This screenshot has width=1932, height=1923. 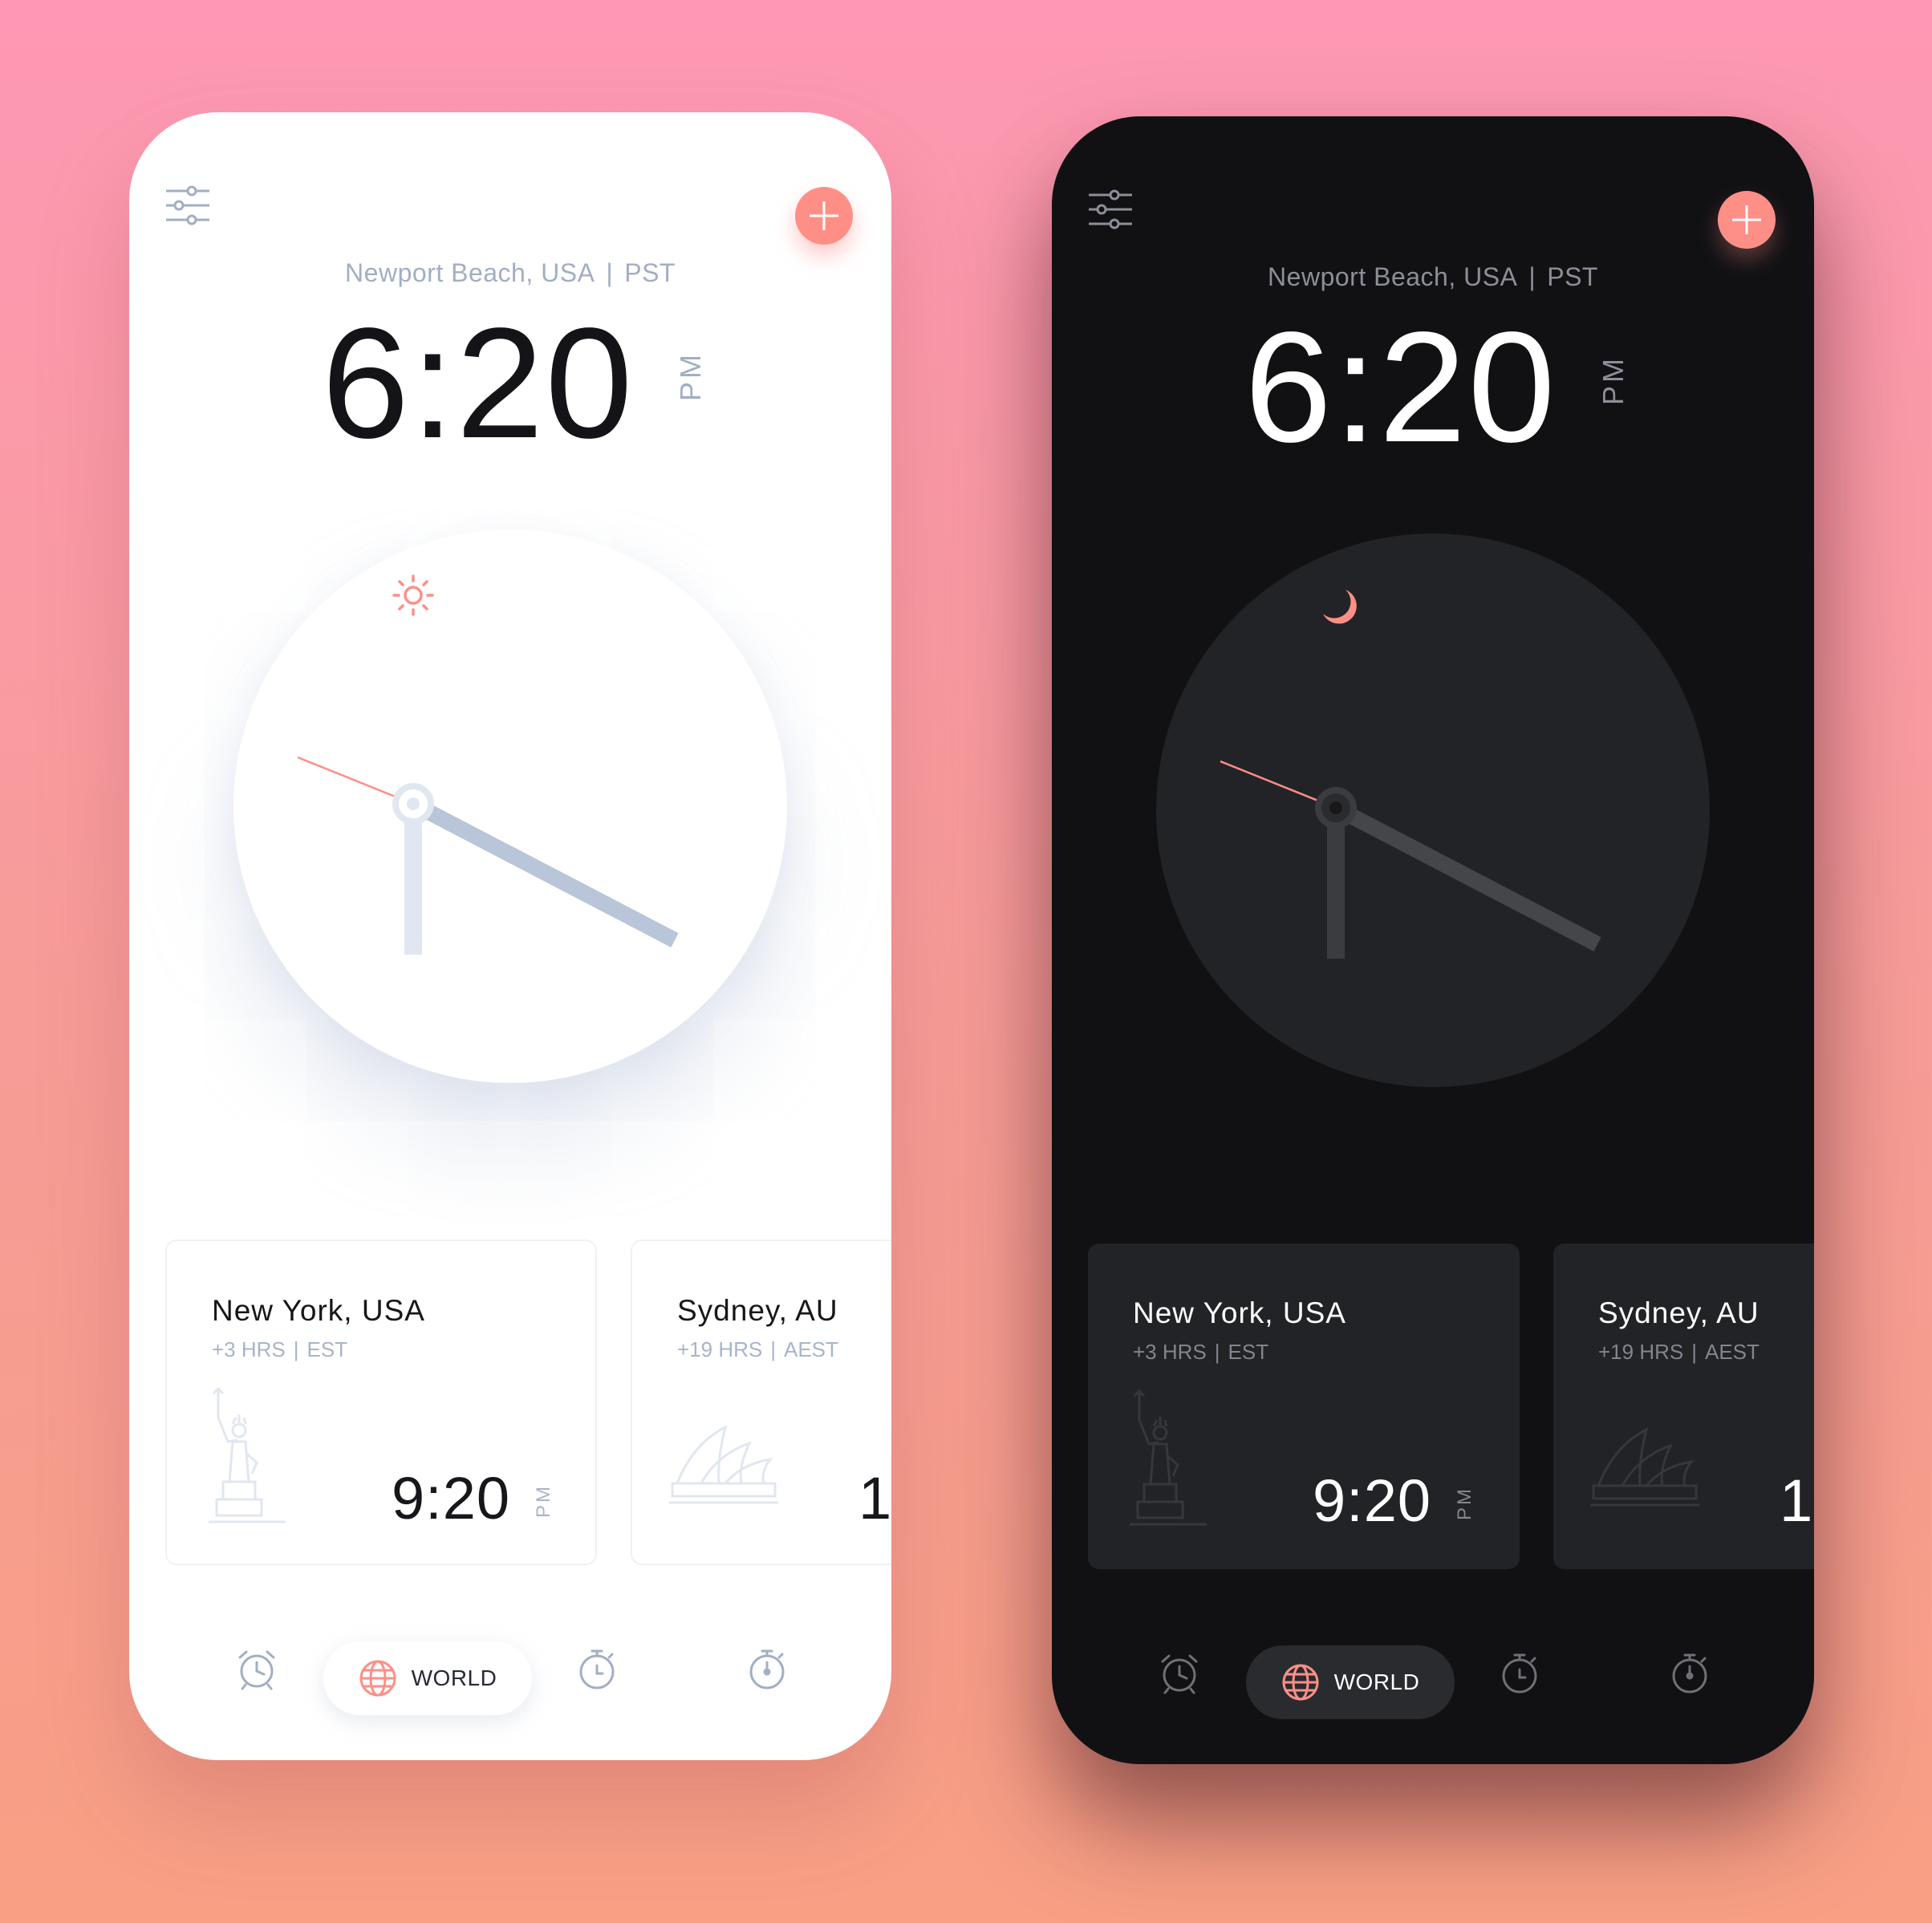 What do you see at coordinates (413, 595) in the screenshot?
I see `sun-icon` at bounding box center [413, 595].